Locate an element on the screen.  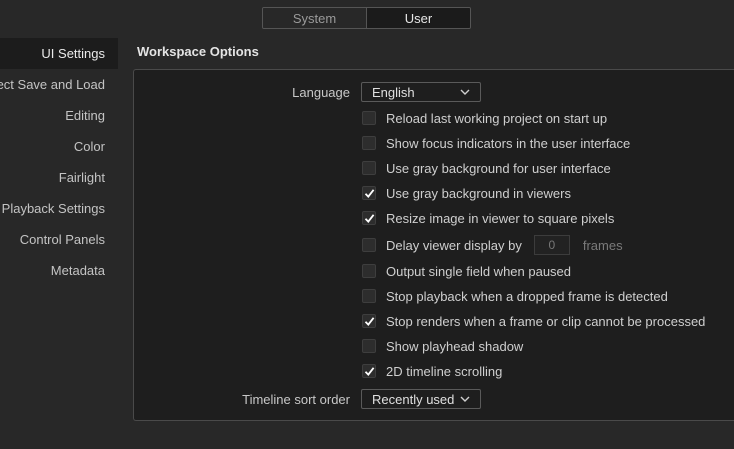
stop-playback-dropped-frame-checkbox is located at coordinates (369, 296).